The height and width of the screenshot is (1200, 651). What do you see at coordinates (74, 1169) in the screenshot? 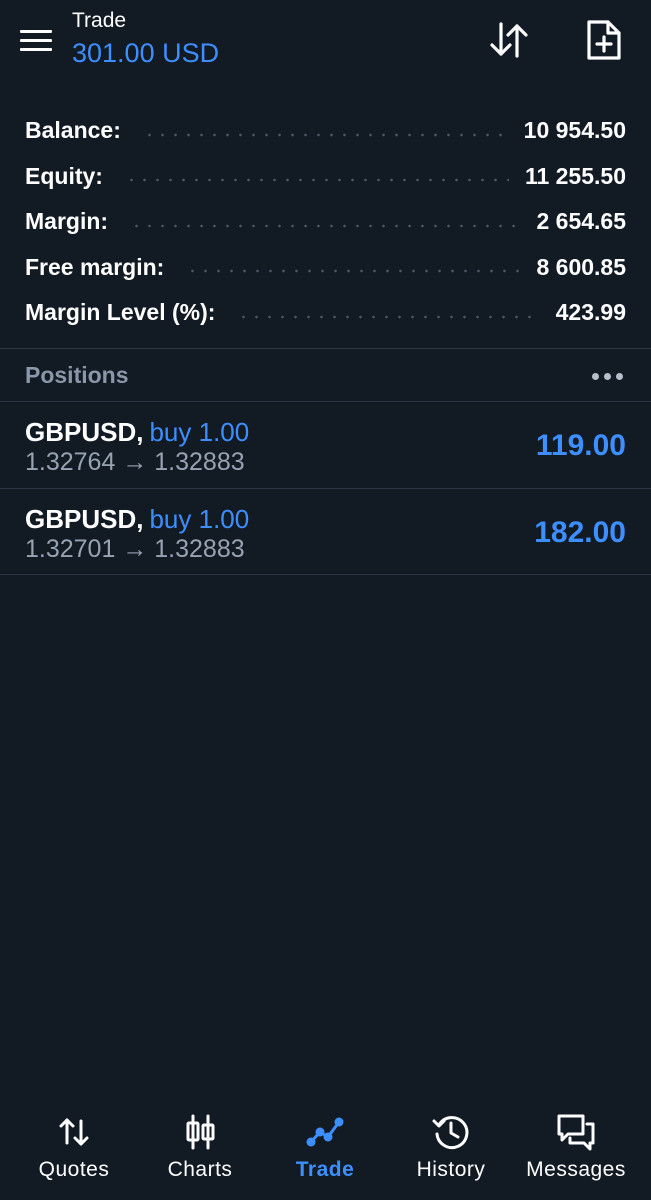
I see `nav-label: Quotes` at bounding box center [74, 1169].